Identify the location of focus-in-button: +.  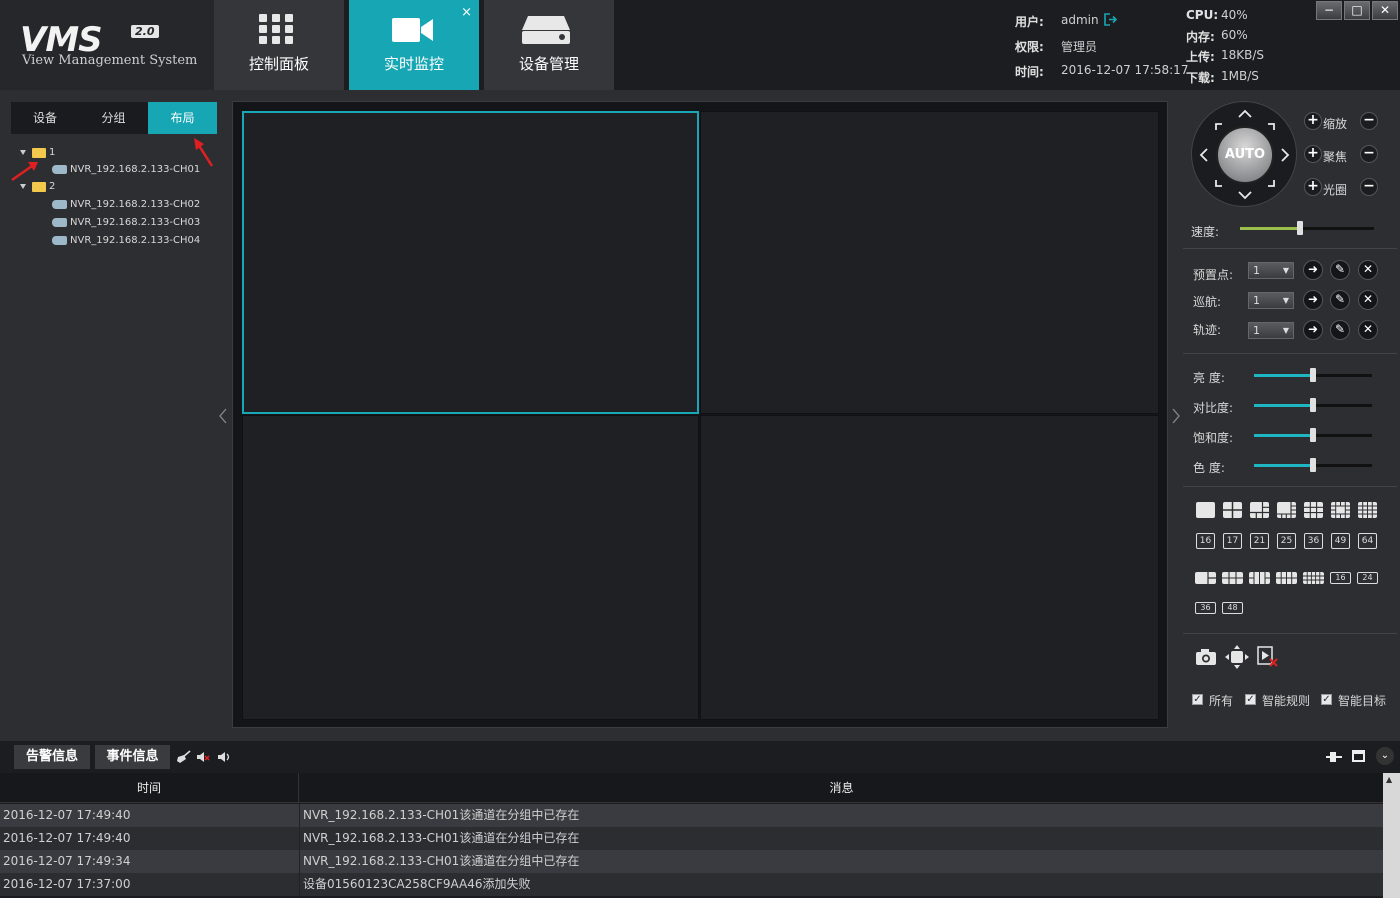
(1313, 154).